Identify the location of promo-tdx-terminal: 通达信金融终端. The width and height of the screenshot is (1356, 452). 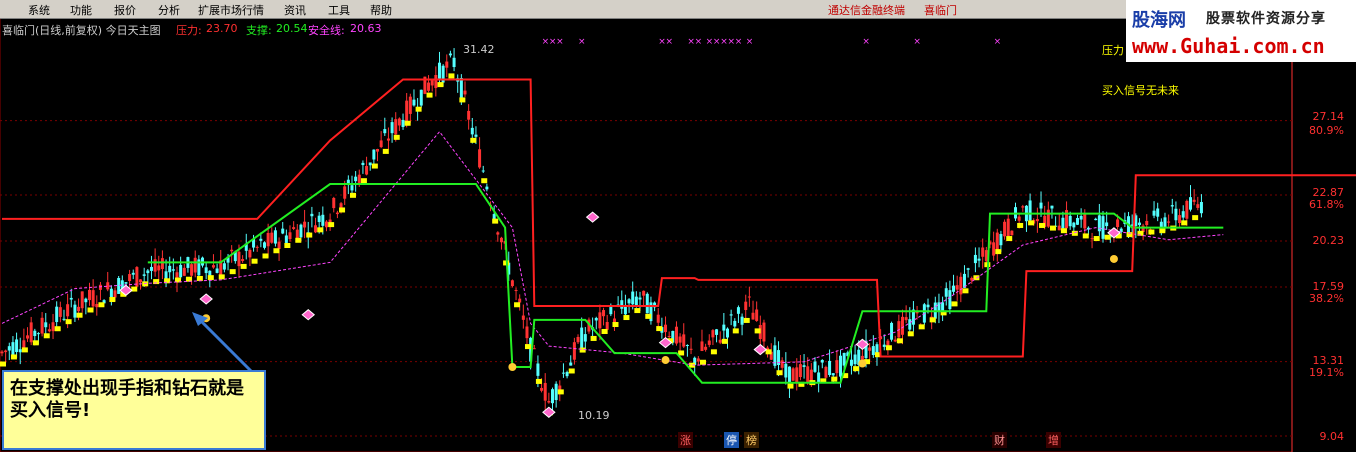
(866, 10).